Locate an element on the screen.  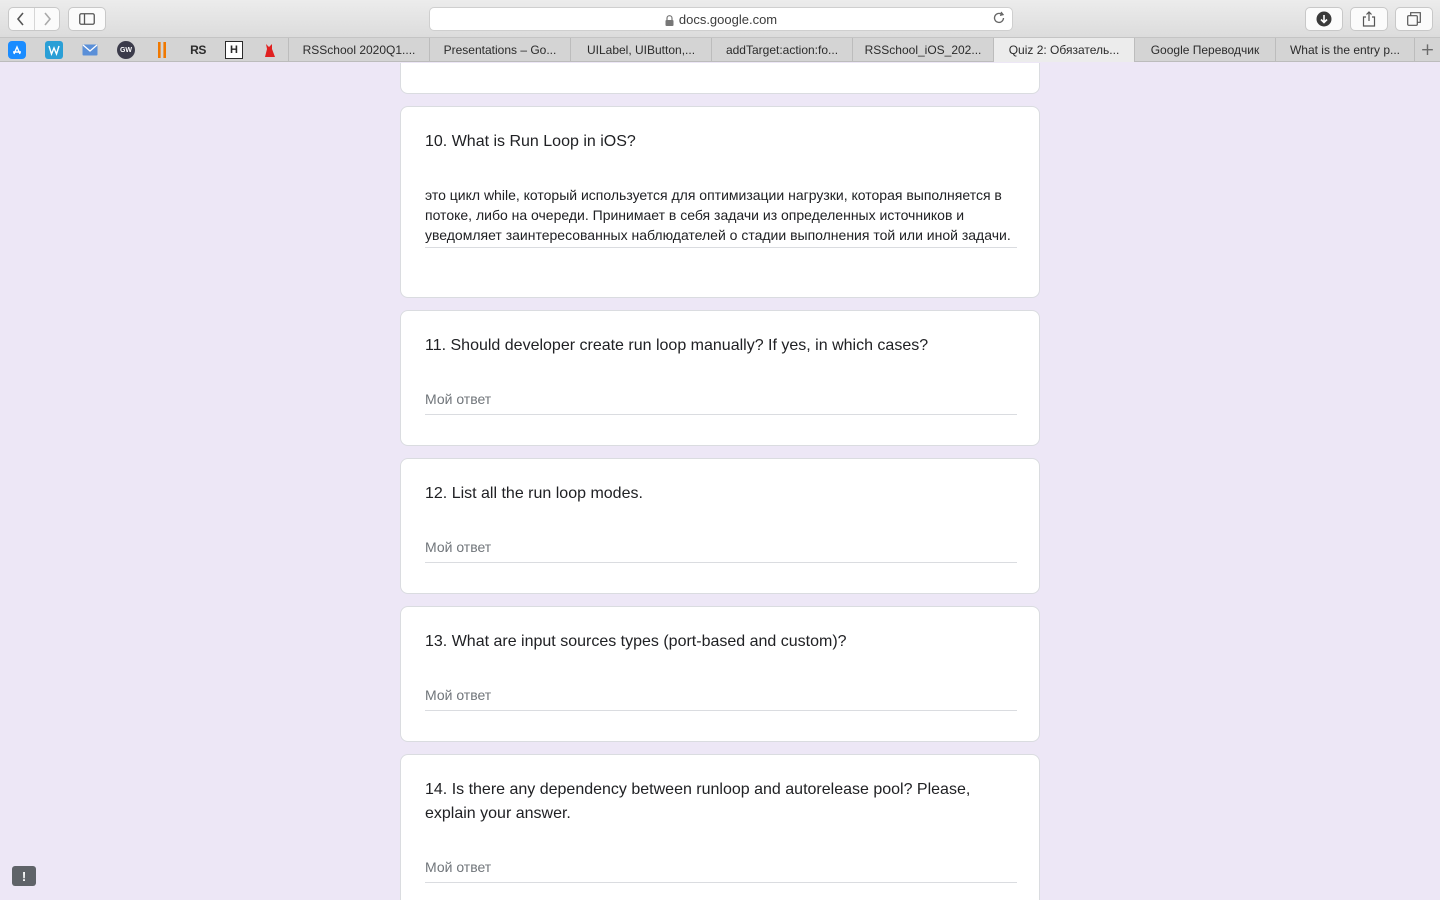
report-problem-button: ! is located at coordinates (24, 876).